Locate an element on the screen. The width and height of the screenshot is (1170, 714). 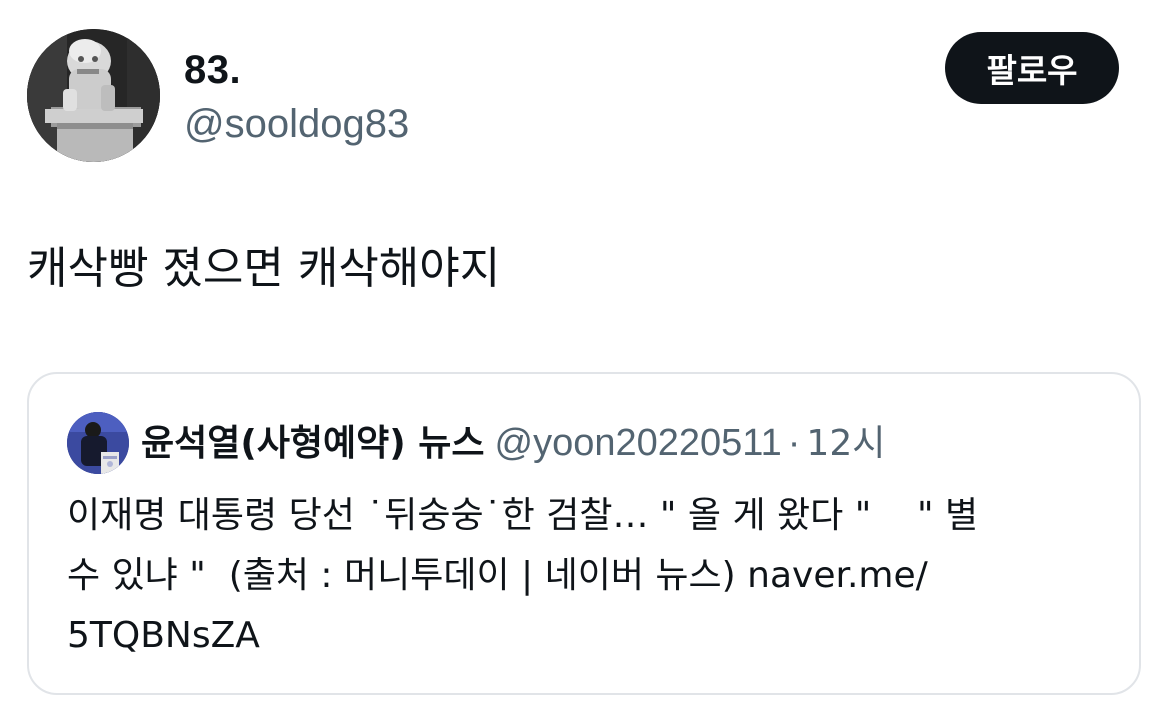
author-handle: @sooldog83 is located at coordinates (296, 124).